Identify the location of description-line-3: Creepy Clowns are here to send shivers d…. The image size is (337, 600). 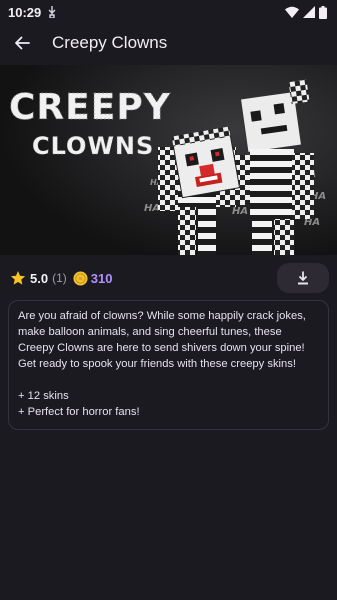
(161, 348).